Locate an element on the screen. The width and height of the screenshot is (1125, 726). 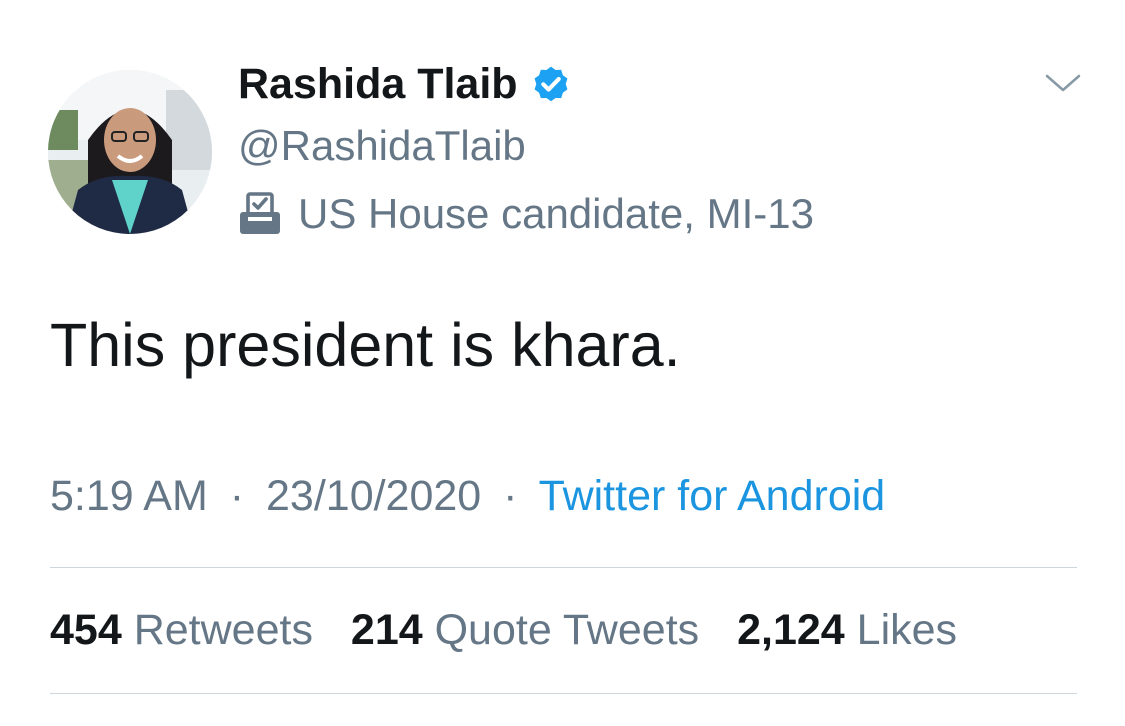
avatar is located at coordinates (130, 152).